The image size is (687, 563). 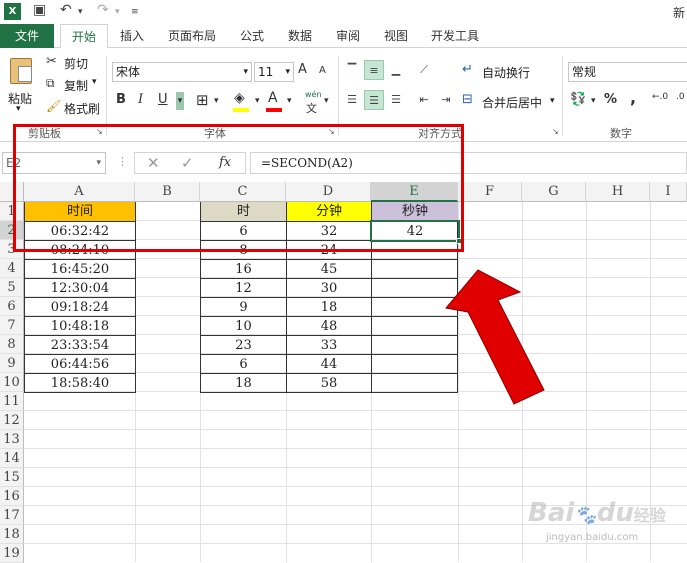 What do you see at coordinates (12, 344) in the screenshot?
I see `row-header-8: 8` at bounding box center [12, 344].